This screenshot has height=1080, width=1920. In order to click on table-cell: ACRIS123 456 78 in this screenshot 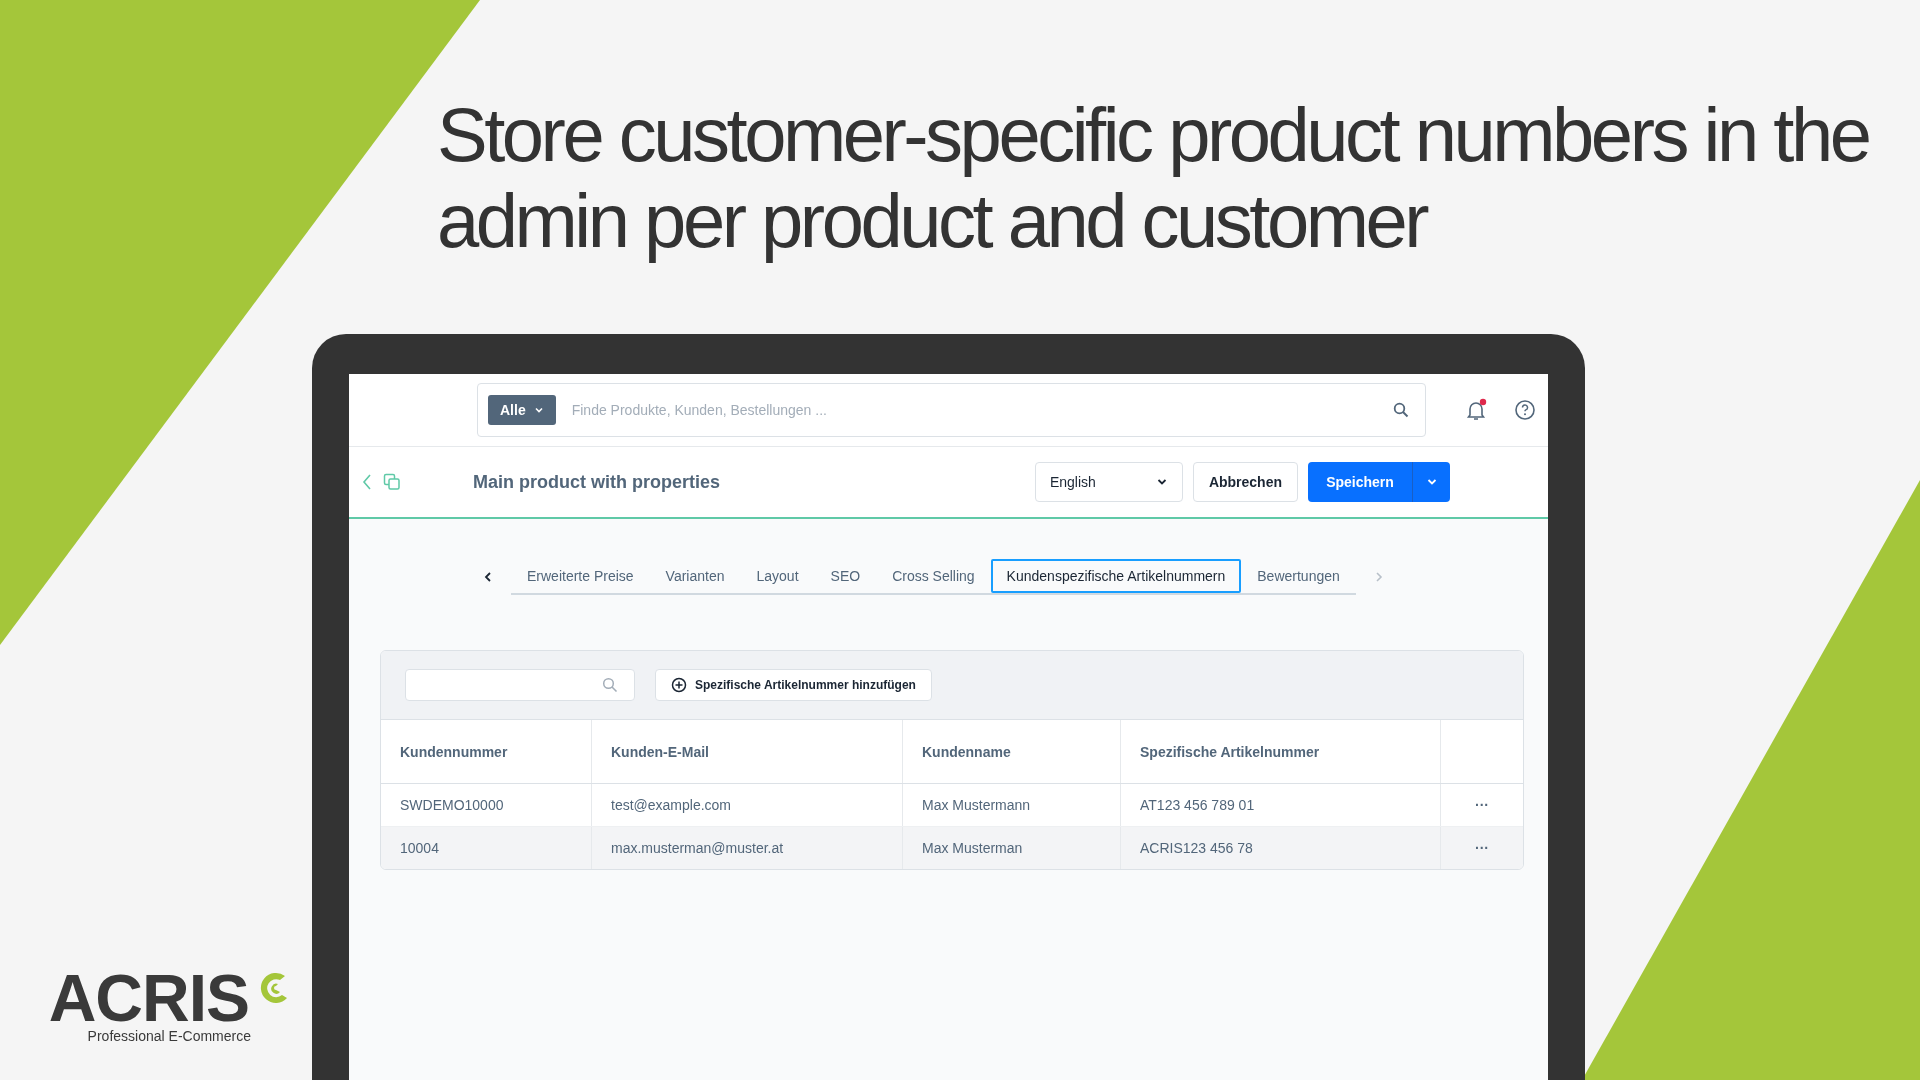, I will do `click(1281, 848)`.